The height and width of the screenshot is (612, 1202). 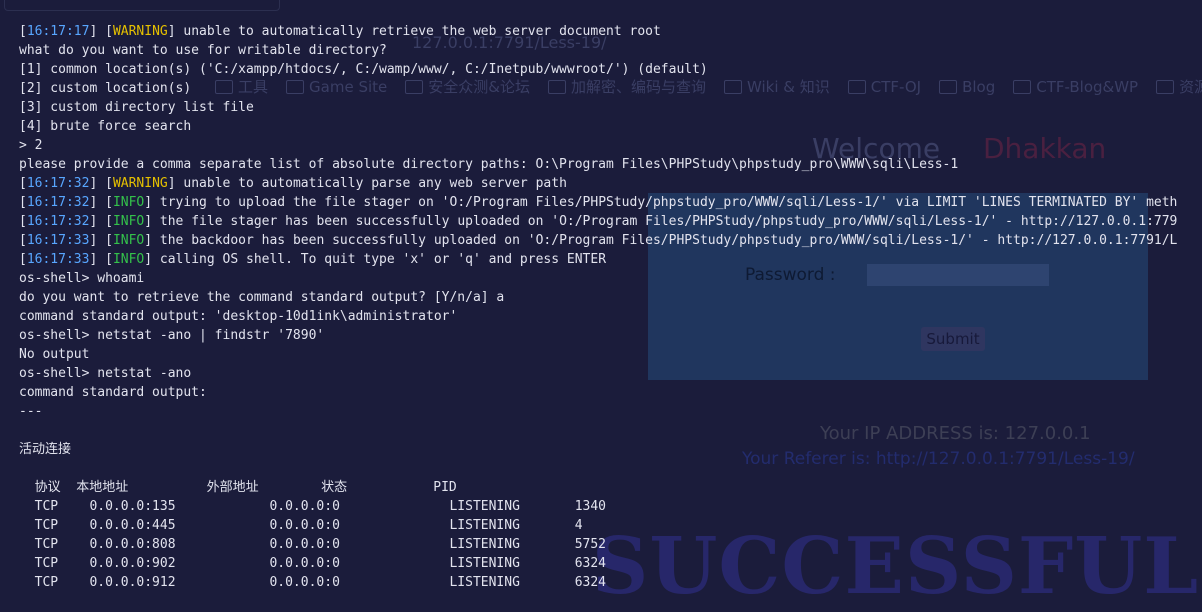 What do you see at coordinates (312, 506) in the screenshot?
I see `line-text: TCP 0.0.0.0:135 0.0.0.0:0 LISTENING 1340` at bounding box center [312, 506].